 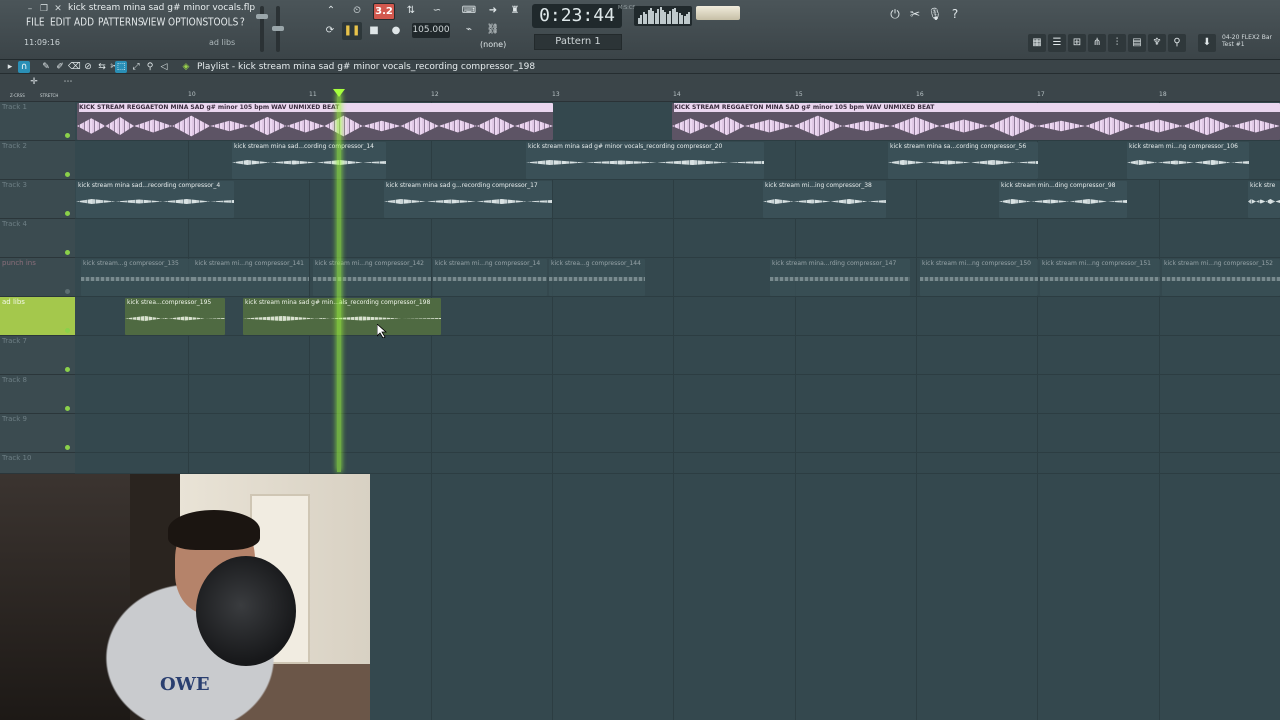 What do you see at coordinates (374, 31) in the screenshot?
I see `stop-button: ■` at bounding box center [374, 31].